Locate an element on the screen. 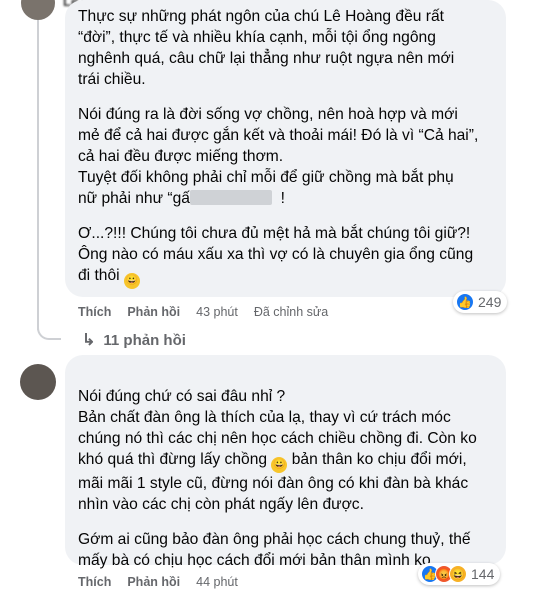 The width and height of the screenshot is (556, 603). thread-line is located at coordinates (38, 175).